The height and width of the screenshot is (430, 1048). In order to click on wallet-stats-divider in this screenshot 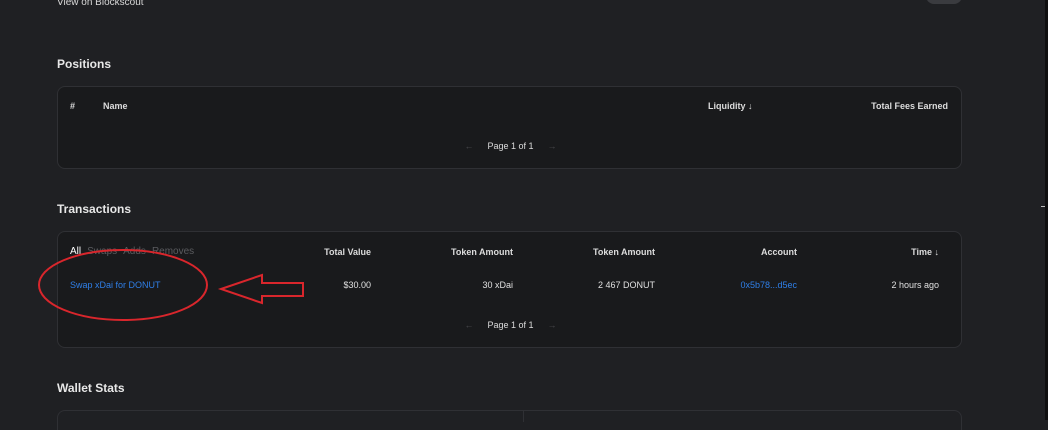, I will do `click(523, 416)`.